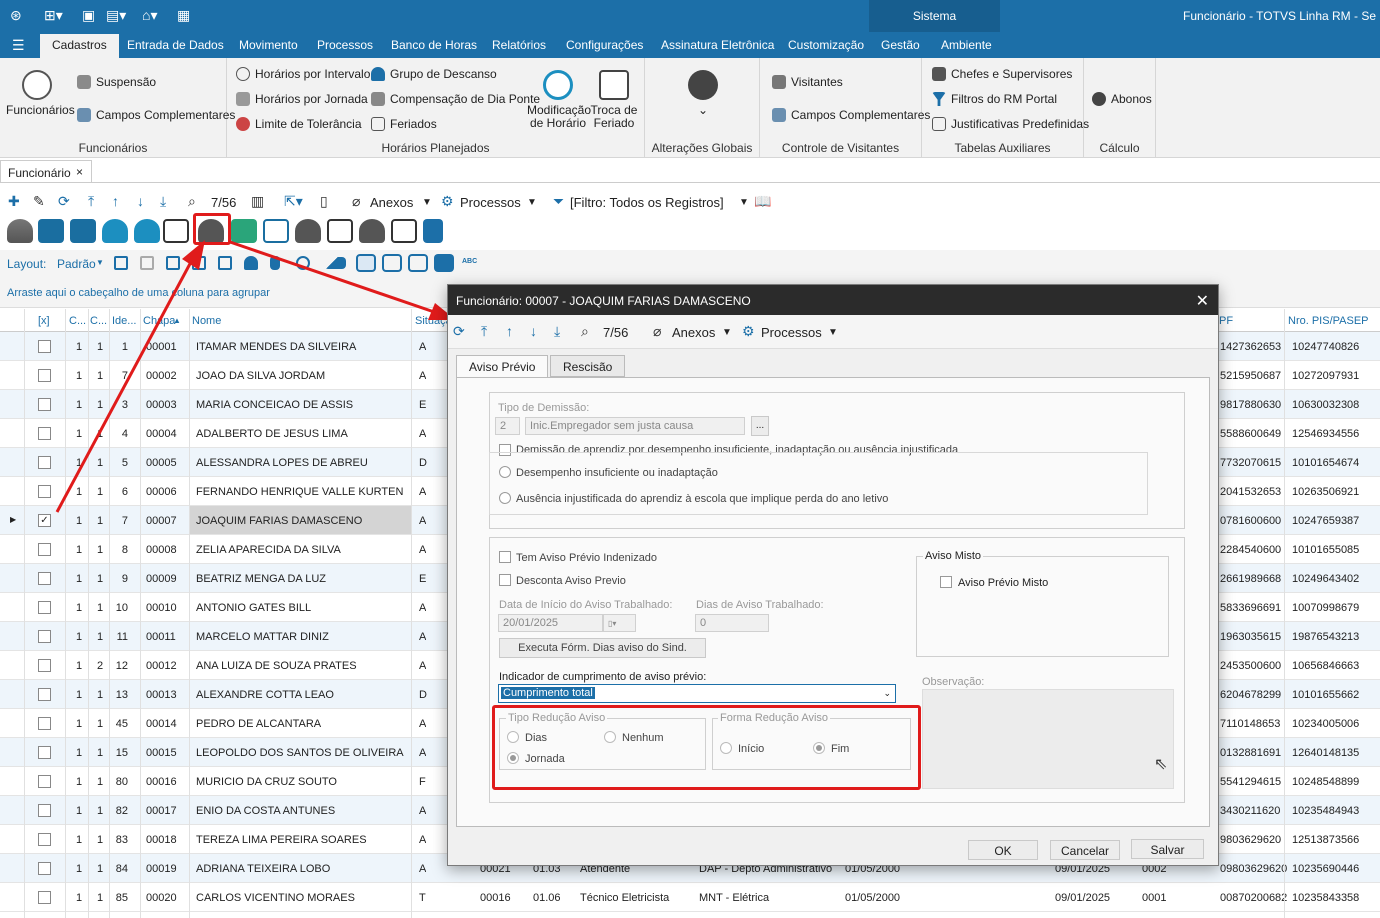 This screenshot has width=1380, height=918. I want to click on tipo-code-field: 2, so click(507, 426).